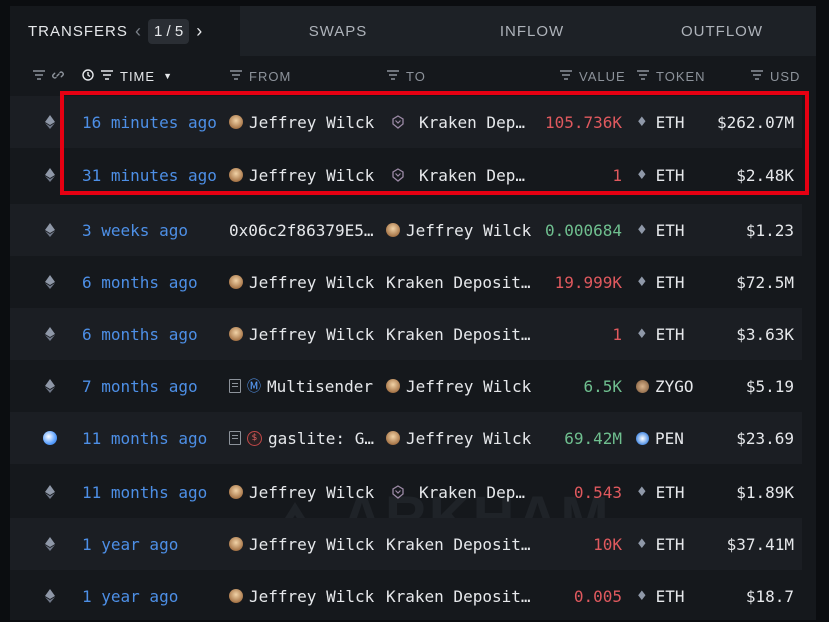 The height and width of the screenshot is (622, 829). What do you see at coordinates (168, 76) in the screenshot?
I see `sort-desc-icon: ▼` at bounding box center [168, 76].